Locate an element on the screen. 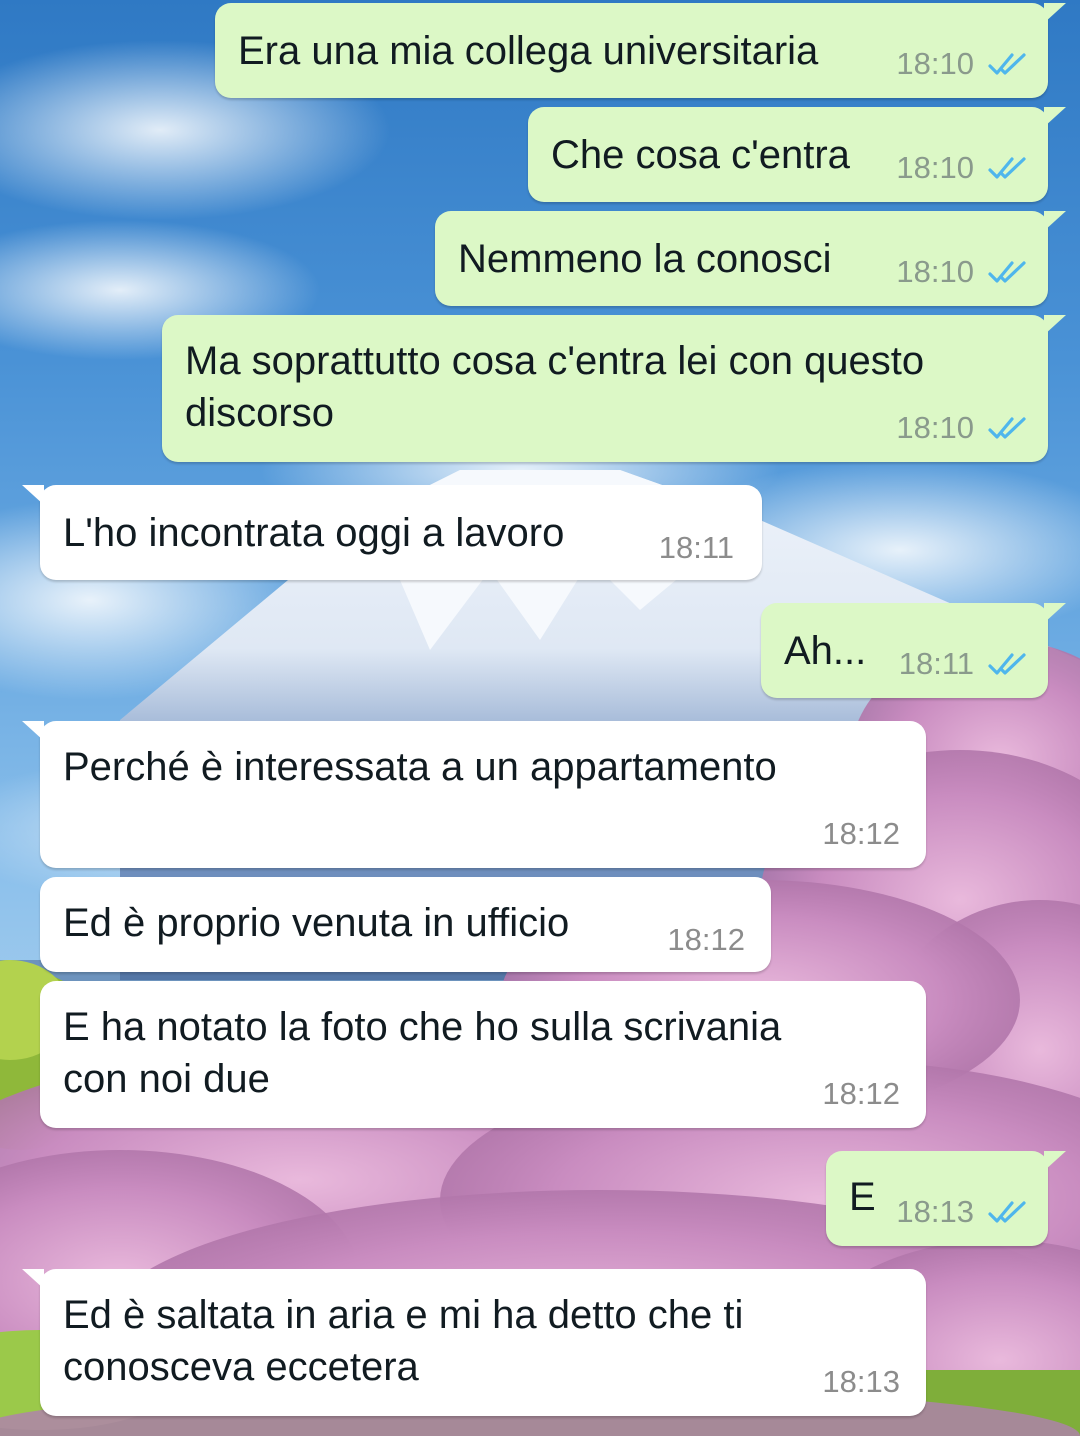 The height and width of the screenshot is (1436, 1080). message-text: L'ho incontrata oggi a lavoro is located at coordinates (314, 533).